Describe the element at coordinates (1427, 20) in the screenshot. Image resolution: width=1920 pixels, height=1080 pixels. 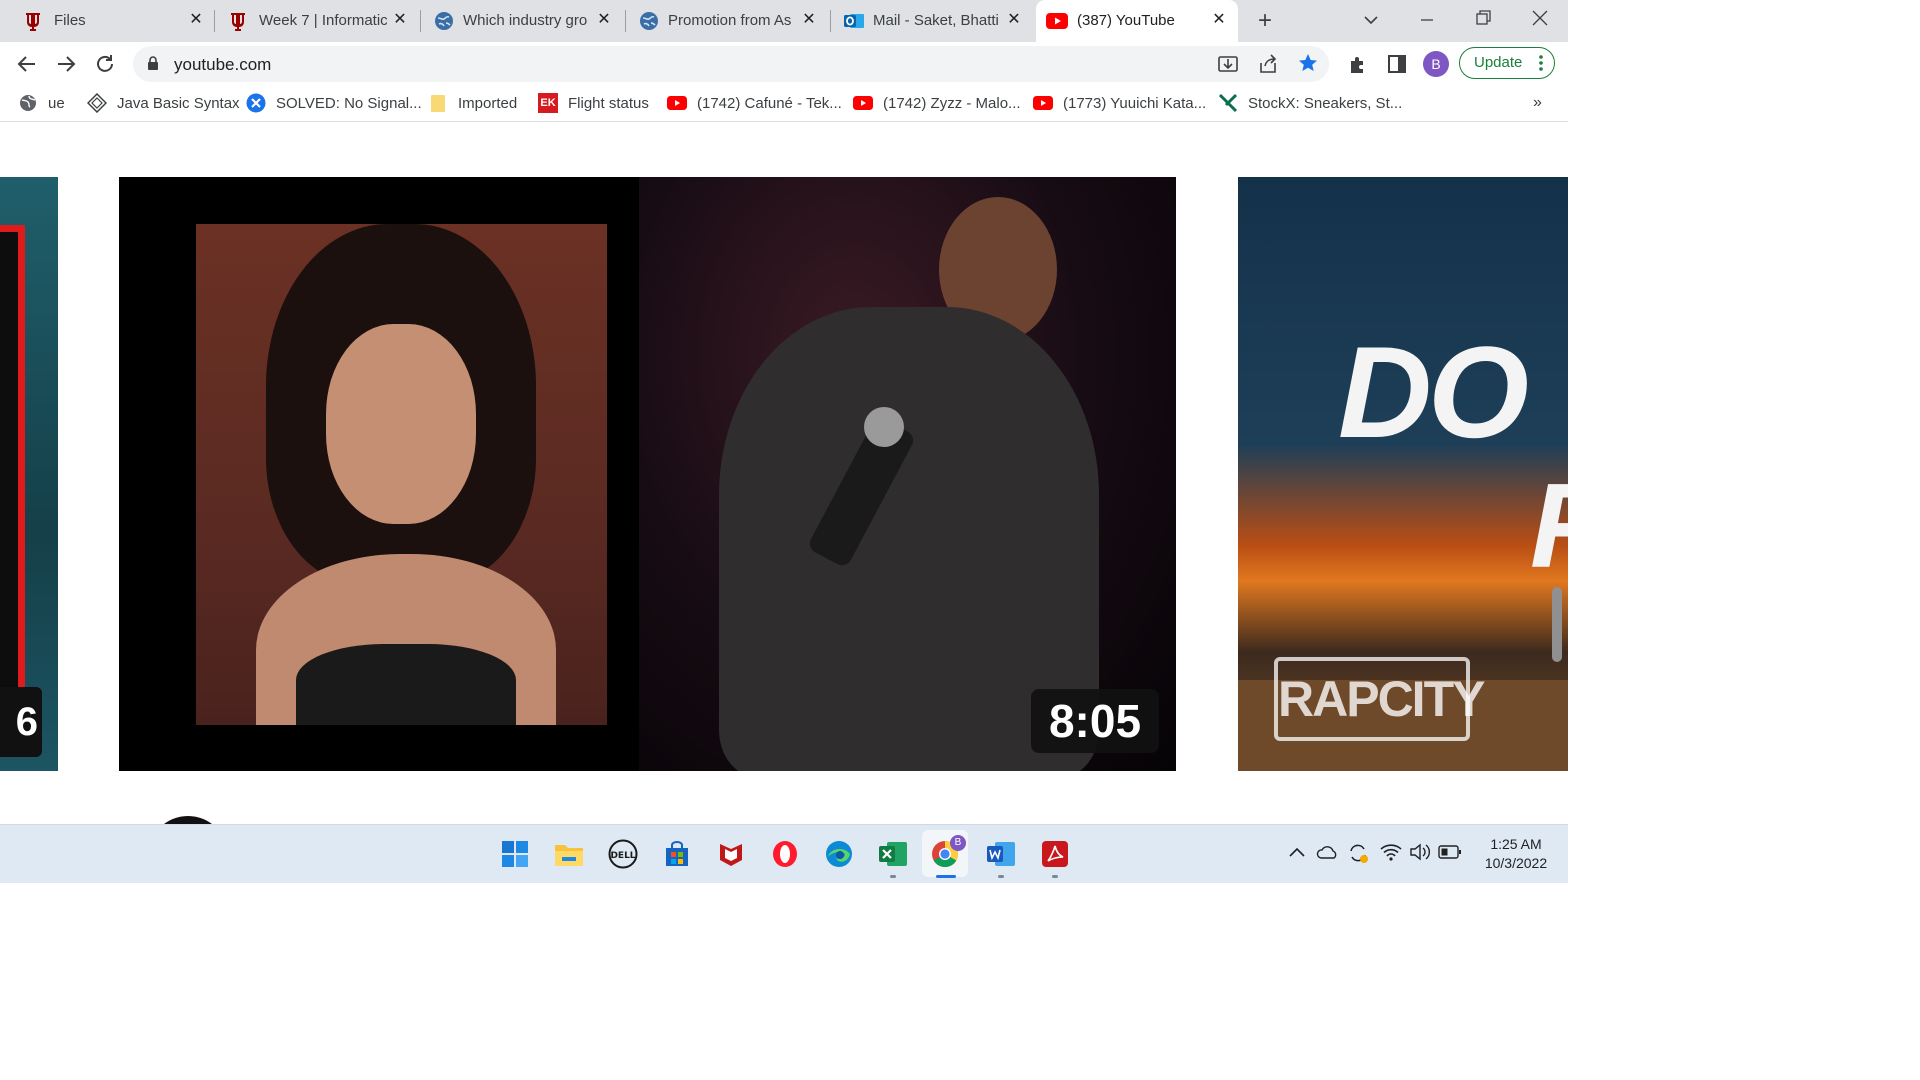
I see `minimize-icon` at that location.